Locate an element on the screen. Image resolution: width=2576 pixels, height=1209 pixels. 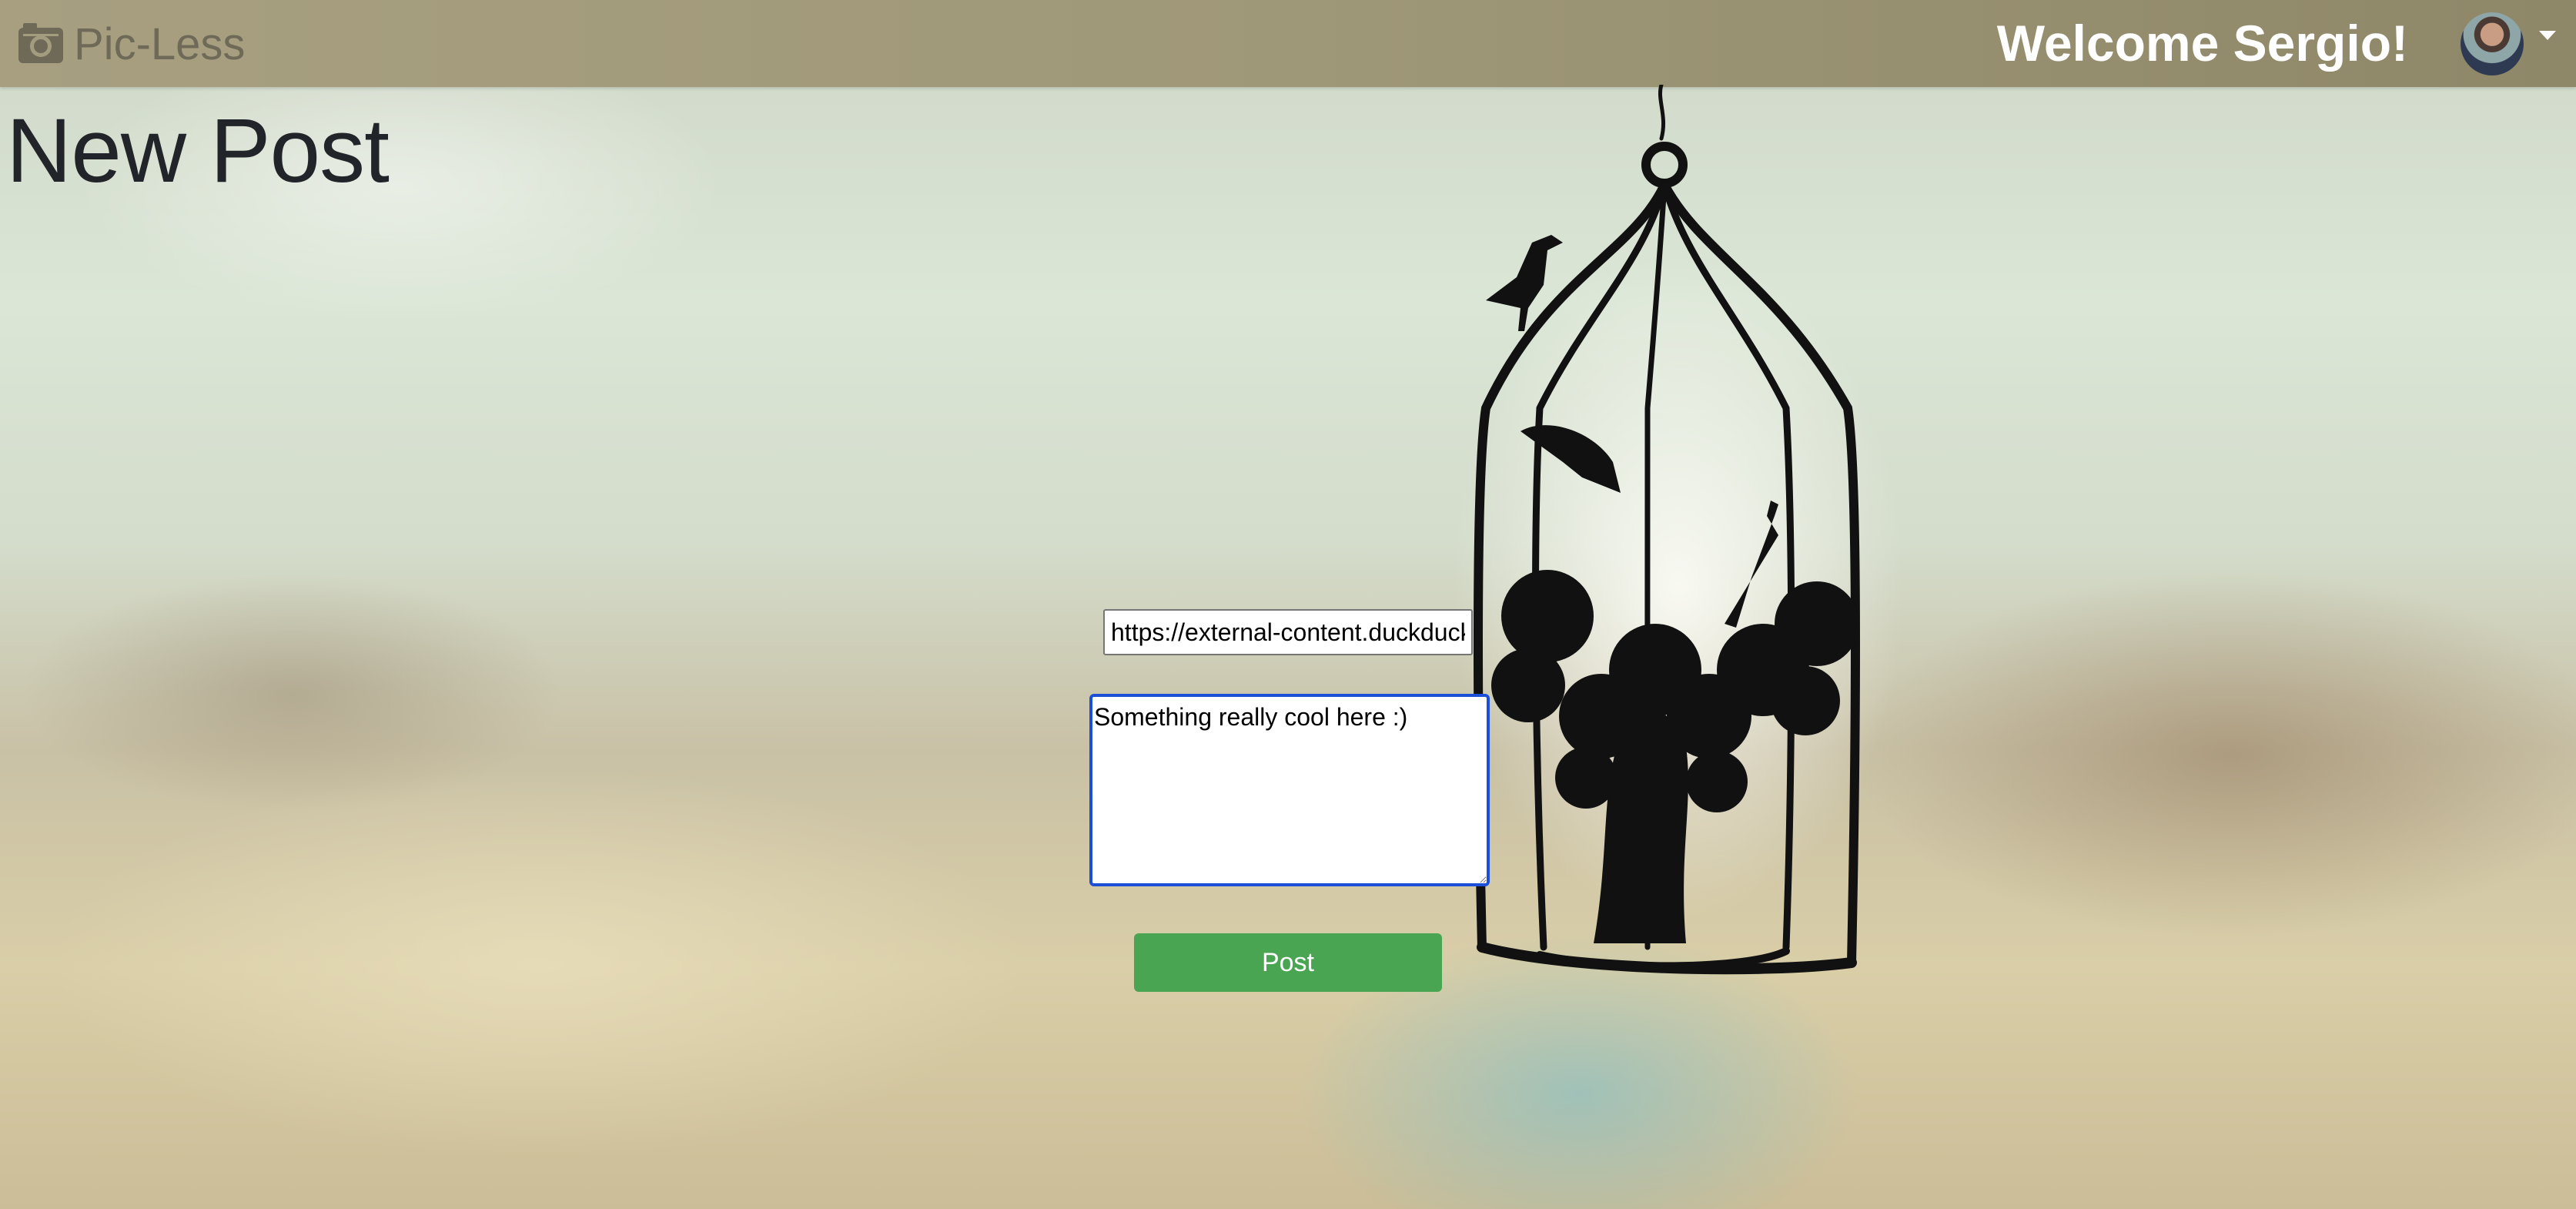
description-textarea: Something really cool here :) is located at coordinates (1289, 790).